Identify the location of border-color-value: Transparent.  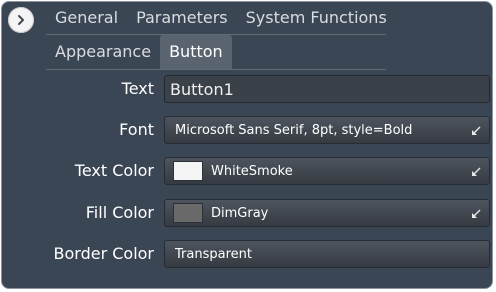
(213, 254).